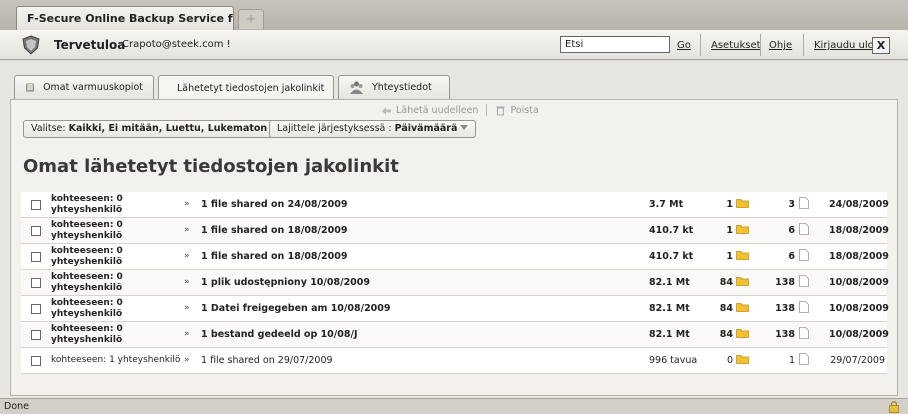 This screenshot has height=414, width=908. Describe the element at coordinates (90, 45) in the screenshot. I see `welcome-text: Tervetuloa` at that location.